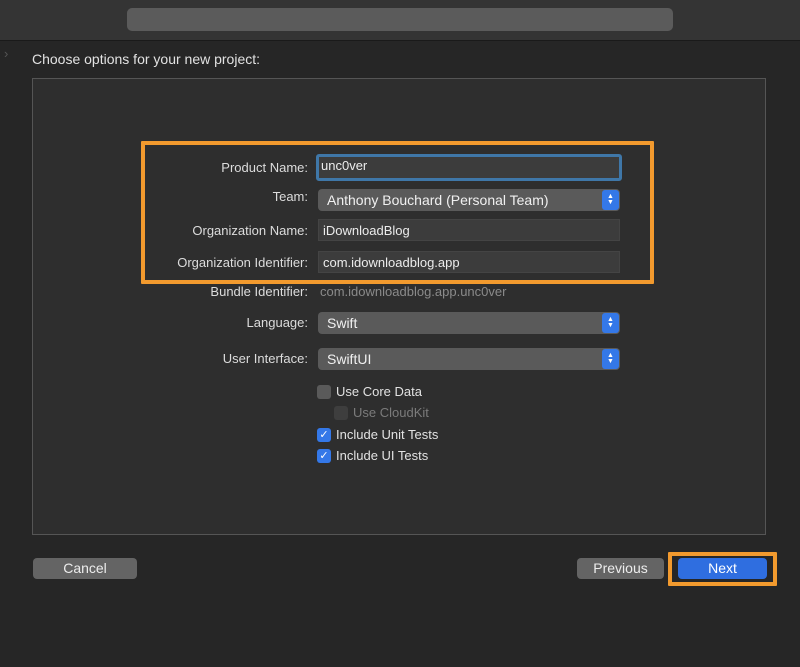 The width and height of the screenshot is (800, 667). I want to click on user-interface-popup: SwiftUI ▲ ▼, so click(469, 359).